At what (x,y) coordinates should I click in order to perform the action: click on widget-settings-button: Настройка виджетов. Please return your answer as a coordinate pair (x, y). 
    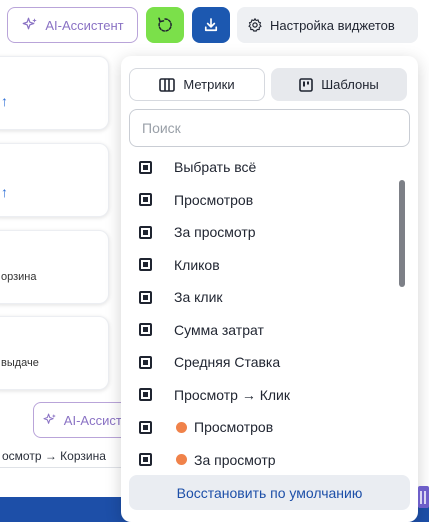
    Looking at the image, I should click on (327, 25).